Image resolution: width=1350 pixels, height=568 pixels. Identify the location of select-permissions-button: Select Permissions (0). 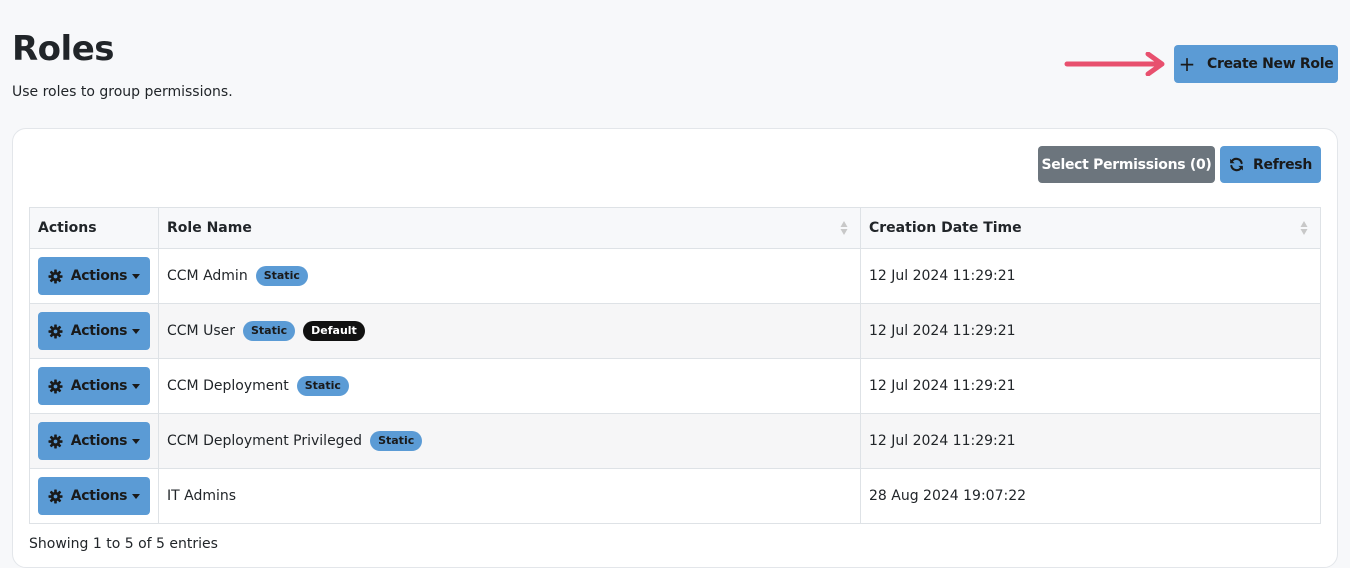
(1126, 164).